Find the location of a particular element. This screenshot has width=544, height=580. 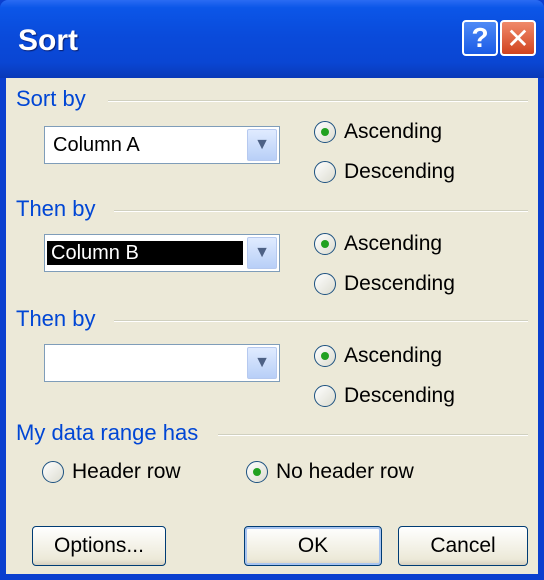

then-by-column-select-2: ▼ is located at coordinates (162, 363).